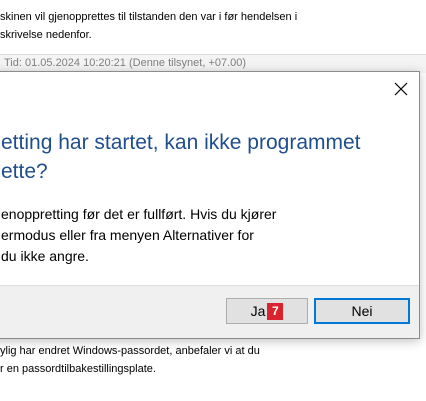 Image resolution: width=426 pixels, height=401 pixels. I want to click on dialog-button-bar: Ja 7 Nei, so click(209, 311).